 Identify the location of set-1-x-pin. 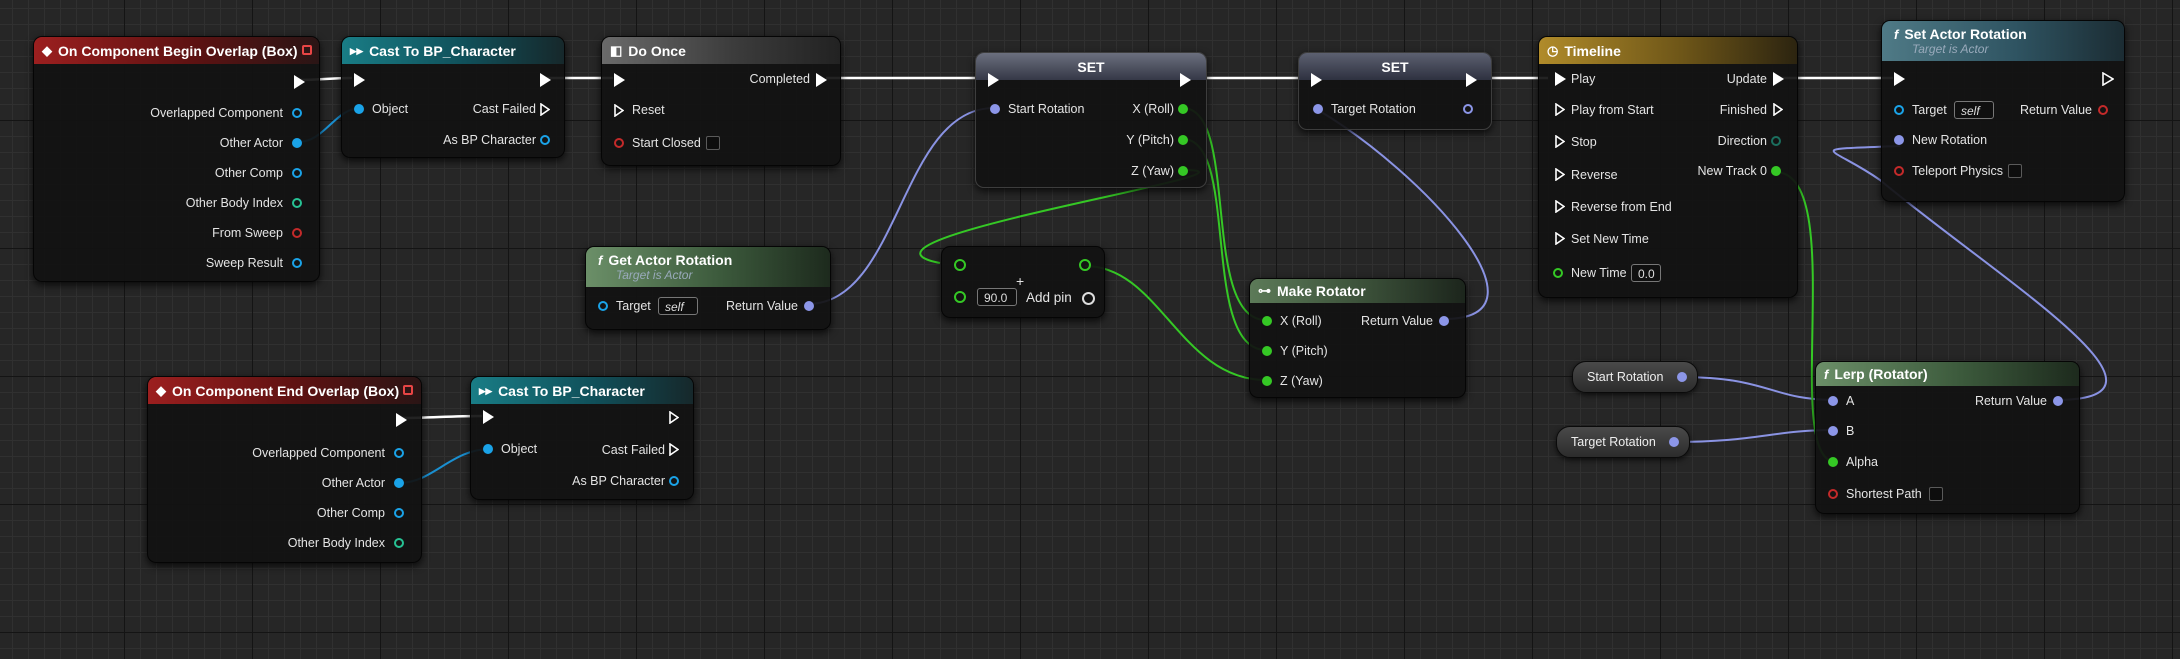
(1183, 109).